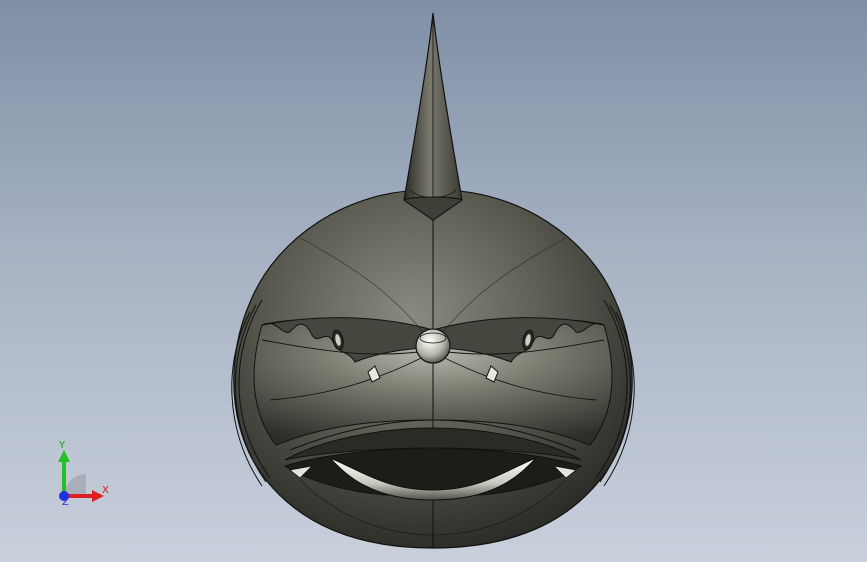 The width and height of the screenshot is (867, 562). Describe the element at coordinates (81, 476) in the screenshot. I see `triad-icon` at that location.